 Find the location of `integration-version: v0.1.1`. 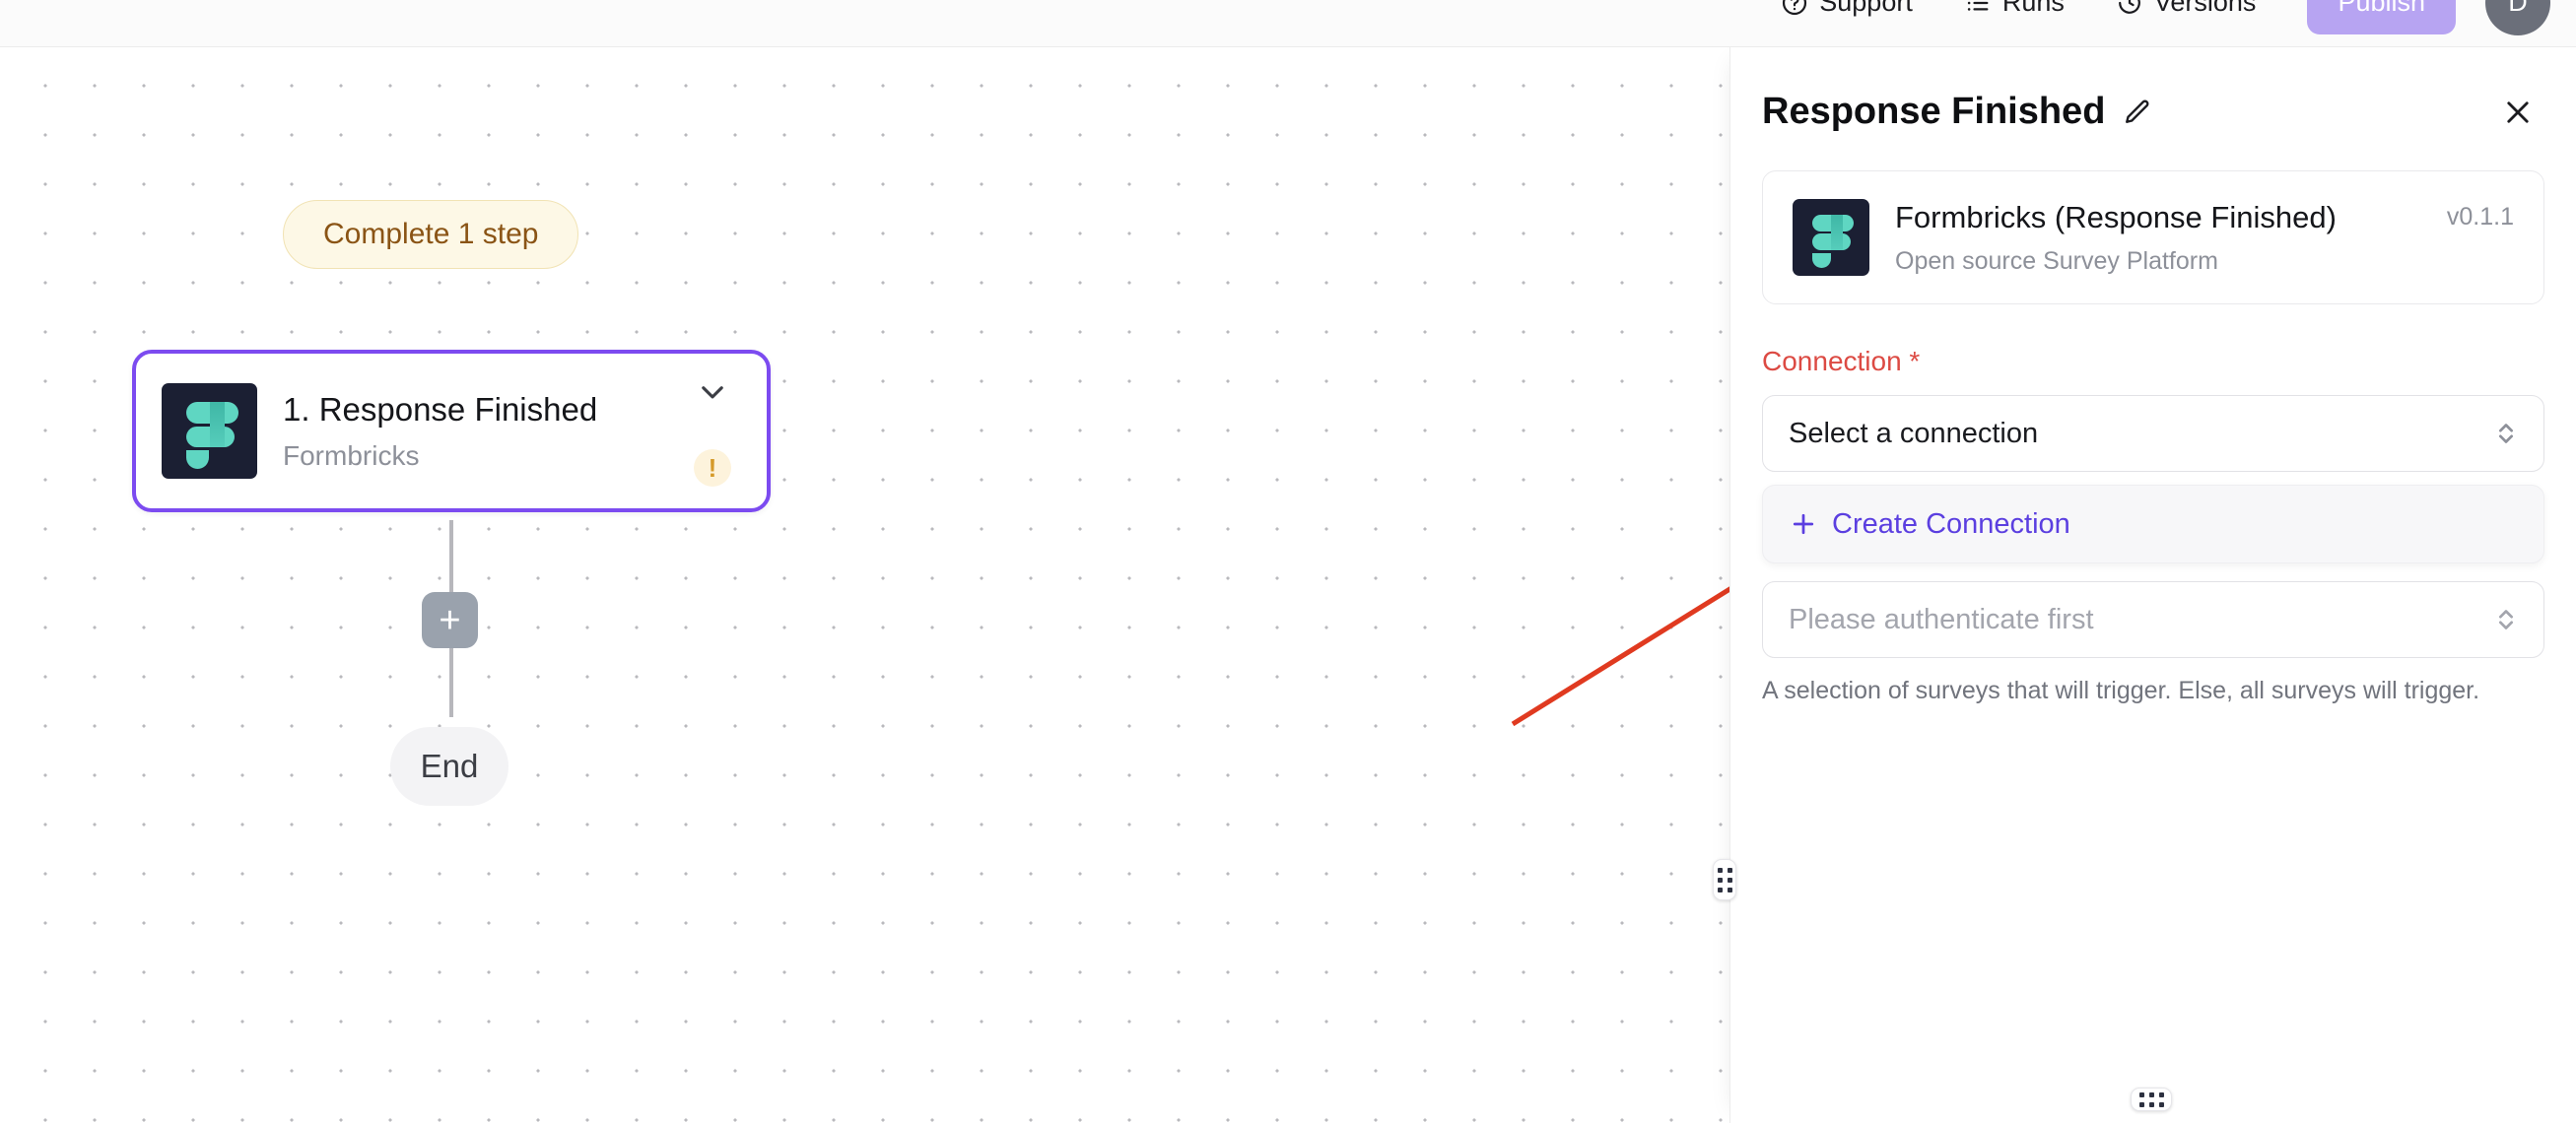

integration-version: v0.1.1 is located at coordinates (2480, 217).